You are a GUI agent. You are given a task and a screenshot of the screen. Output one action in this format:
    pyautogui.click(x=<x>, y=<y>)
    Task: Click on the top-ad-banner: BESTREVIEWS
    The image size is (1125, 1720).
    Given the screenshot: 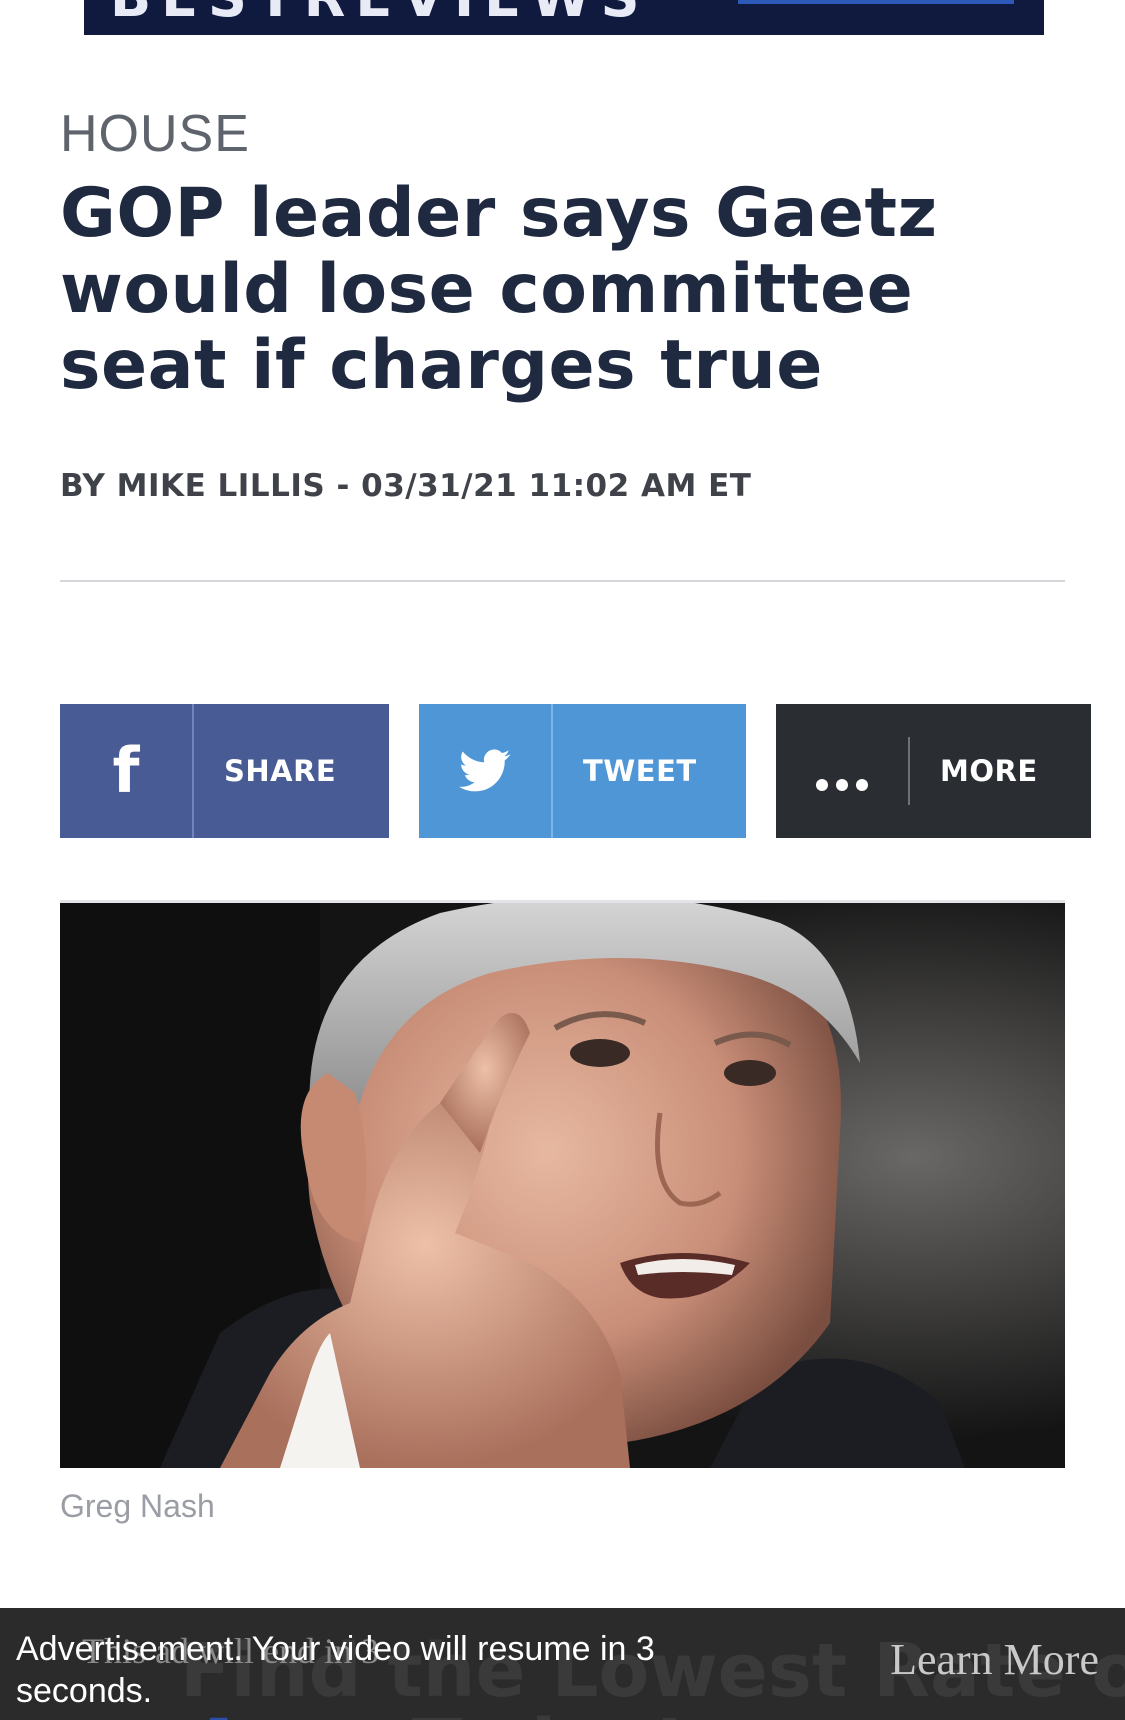 What is the action you would take?
    pyautogui.click(x=564, y=17)
    